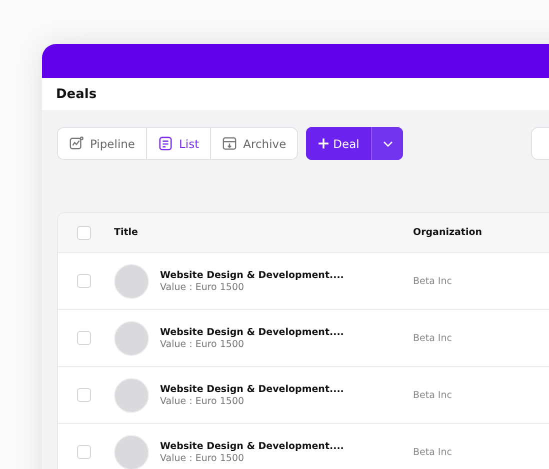 This screenshot has width=549, height=469. What do you see at coordinates (126, 232) in the screenshot?
I see `column-header: Title` at bounding box center [126, 232].